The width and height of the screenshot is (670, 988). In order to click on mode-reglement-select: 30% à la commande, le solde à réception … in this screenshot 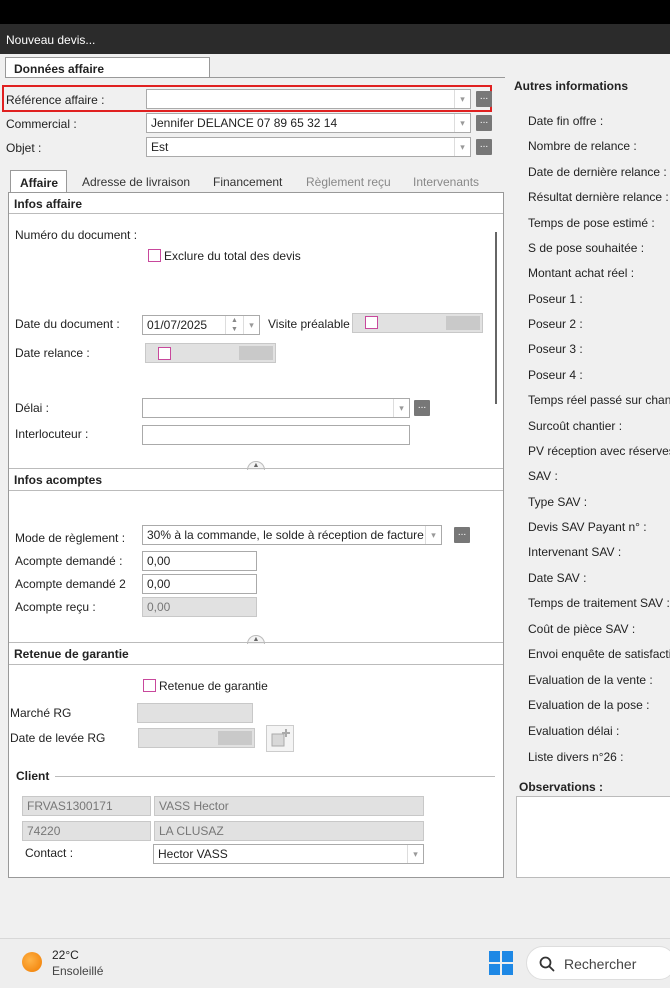, I will do `click(292, 535)`.